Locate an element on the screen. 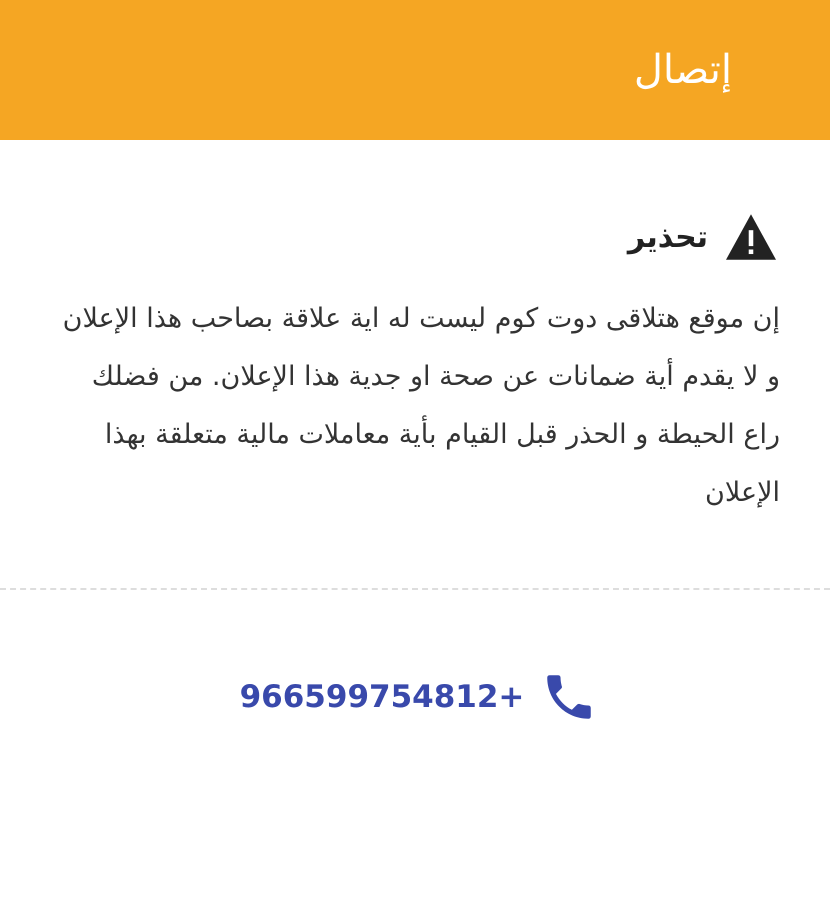  warning-title: تحذير is located at coordinates (668, 237).